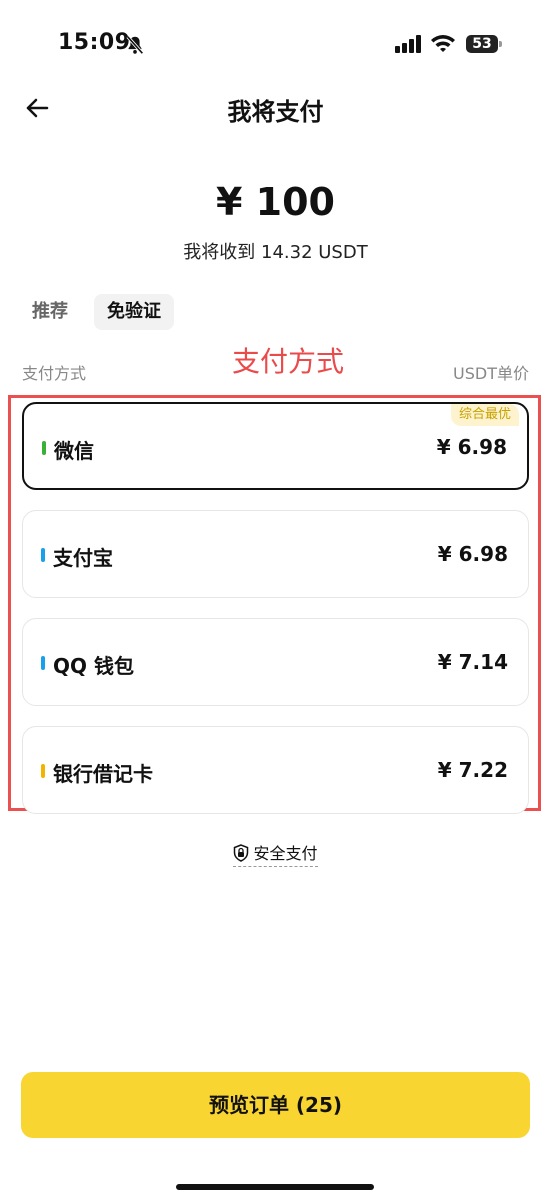  Describe the element at coordinates (275, 662) in the screenshot. I see `payment-method-qq-wallet: QQ 钱包 ¥ 7.14` at that location.